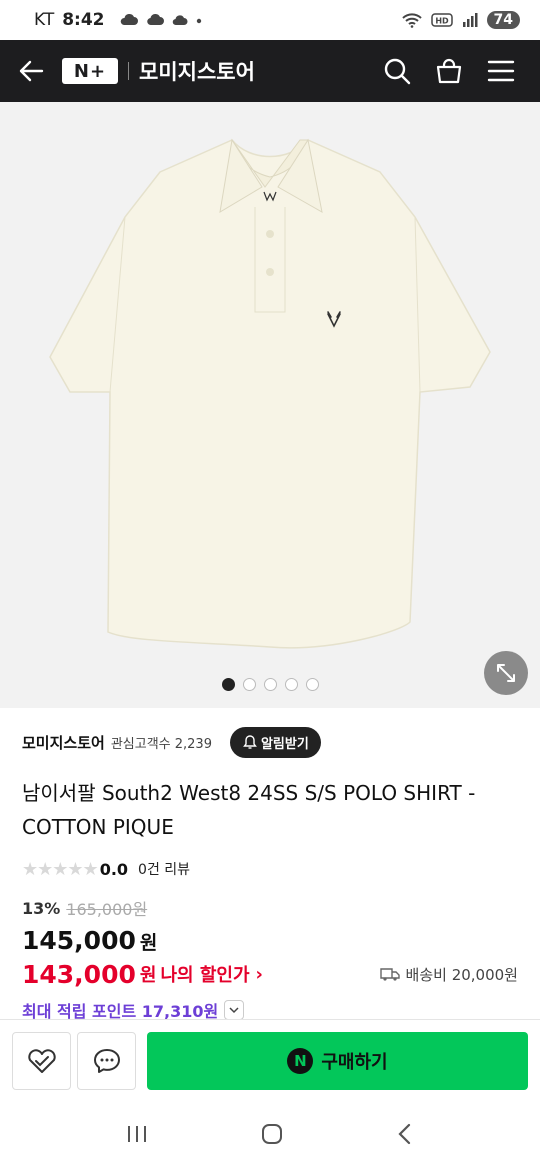 The width and height of the screenshot is (540, 1170). Describe the element at coordinates (354, 1062) in the screenshot. I see `buy-label: 구매하기` at that location.